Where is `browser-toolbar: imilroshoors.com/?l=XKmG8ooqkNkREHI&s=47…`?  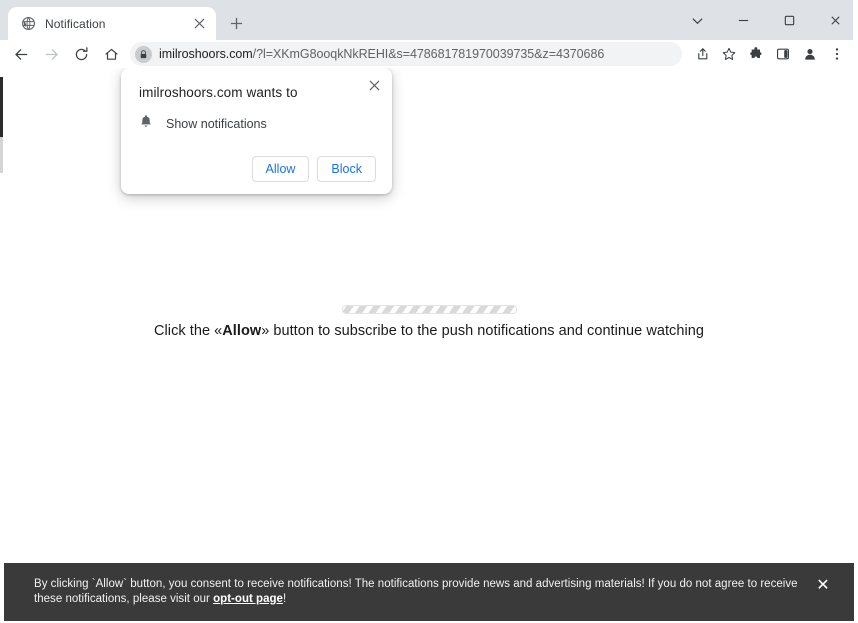 browser-toolbar: imilroshoors.com/?l=XKmG8ooqkNkREHI&s=47… is located at coordinates (429, 54).